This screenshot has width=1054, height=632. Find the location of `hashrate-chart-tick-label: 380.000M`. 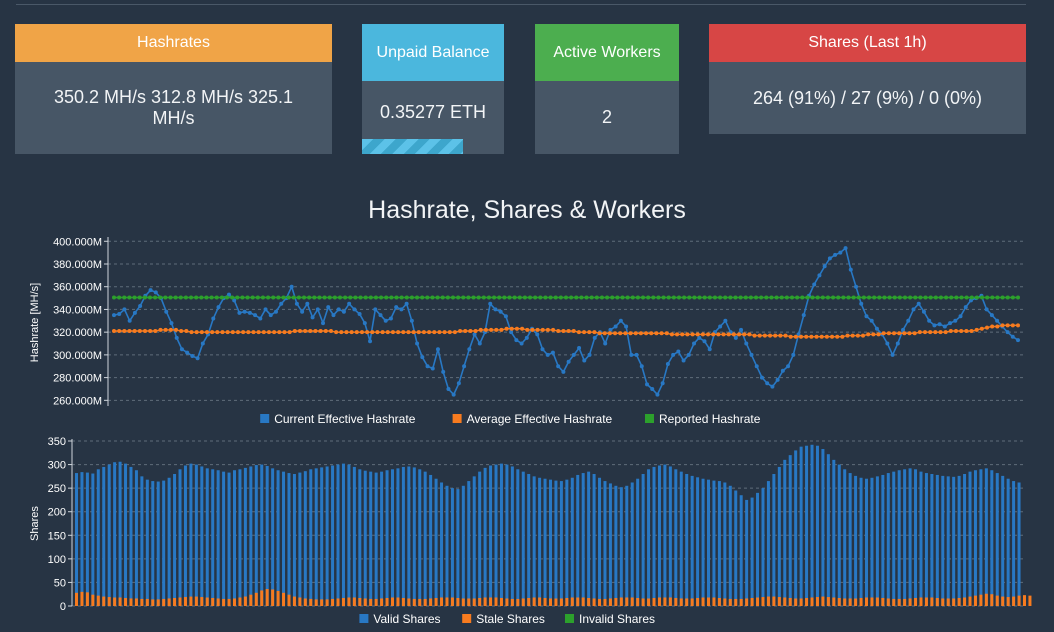

hashrate-chart-tick-label: 380.000M is located at coordinates (77, 265).